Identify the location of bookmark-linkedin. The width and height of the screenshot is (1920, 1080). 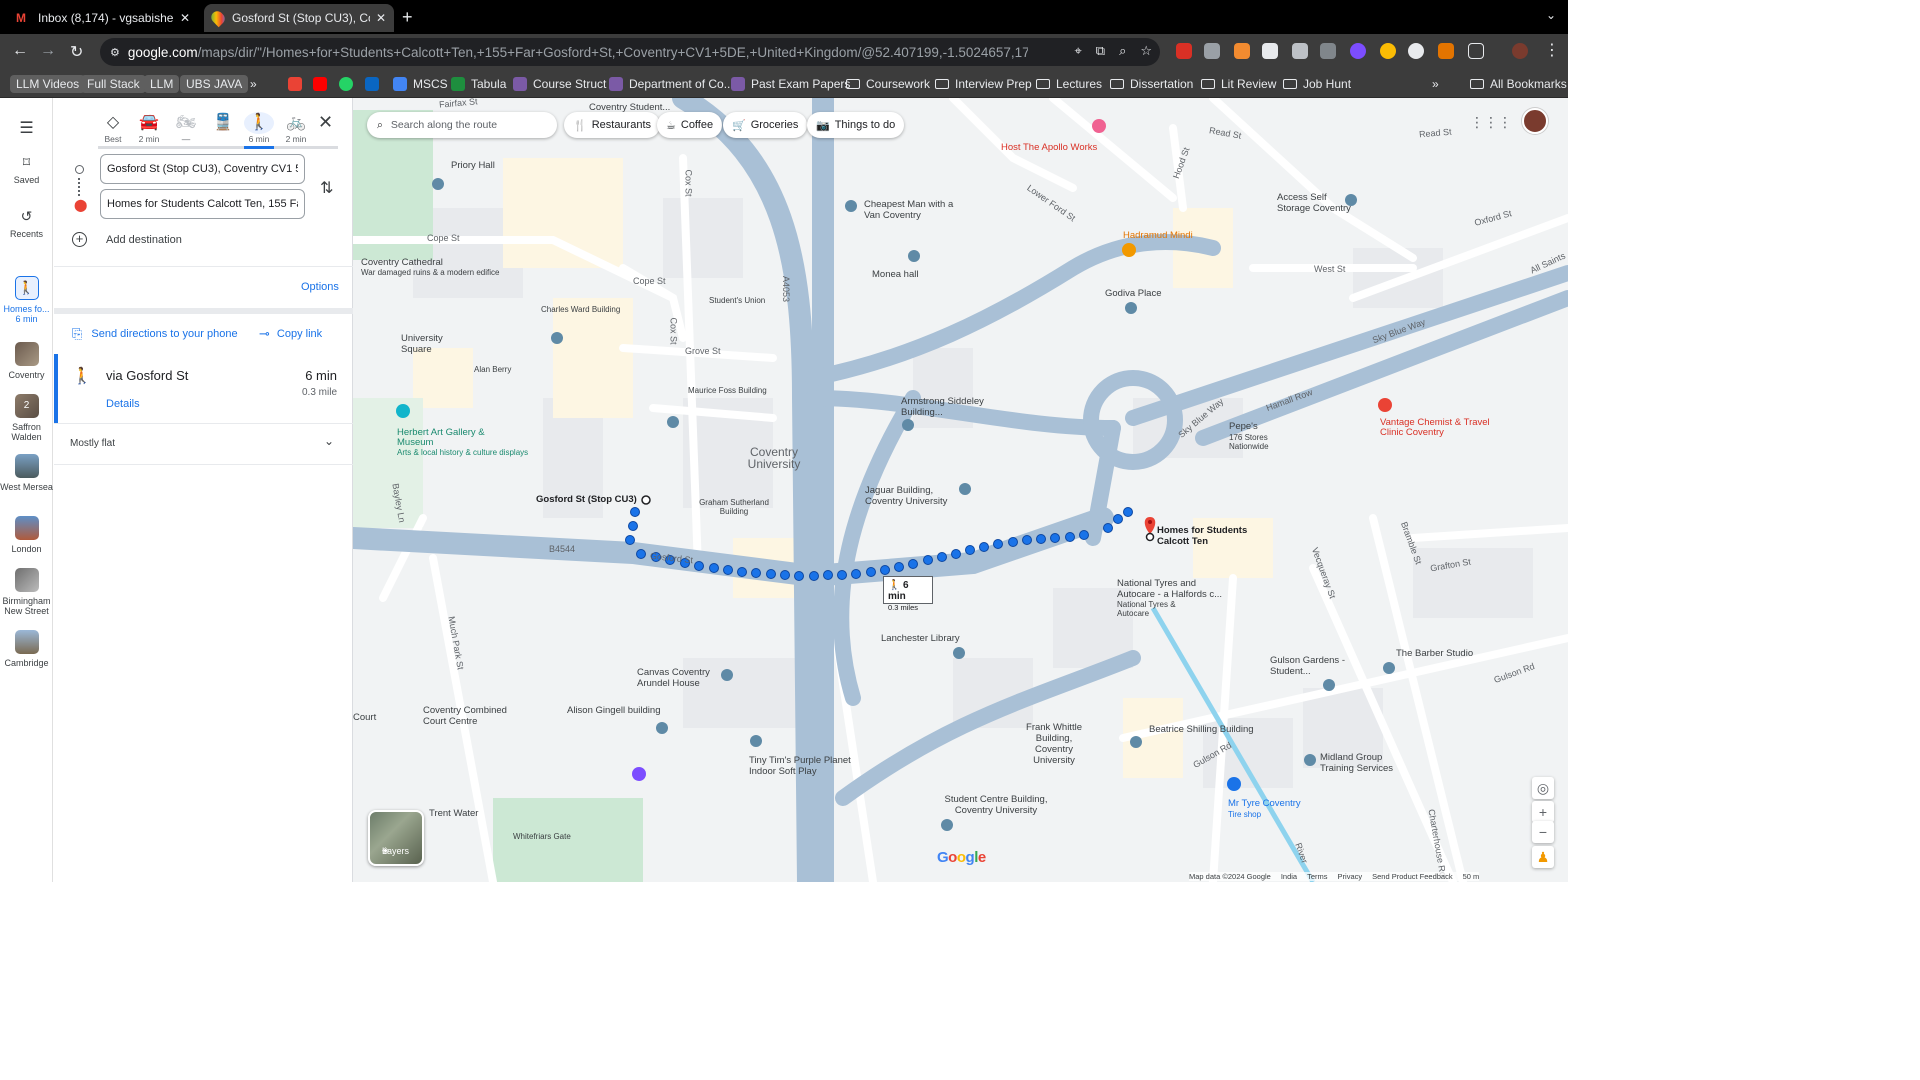
(375, 84).